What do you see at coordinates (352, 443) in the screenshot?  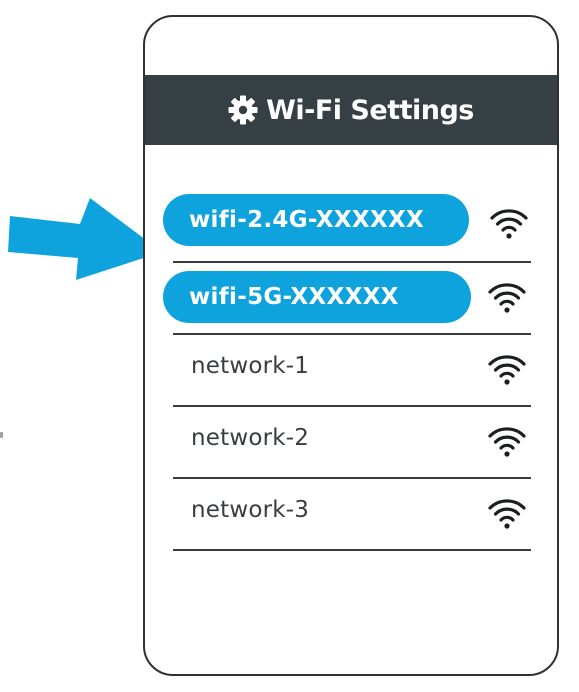 I see `network-row-network-2: network-2` at bounding box center [352, 443].